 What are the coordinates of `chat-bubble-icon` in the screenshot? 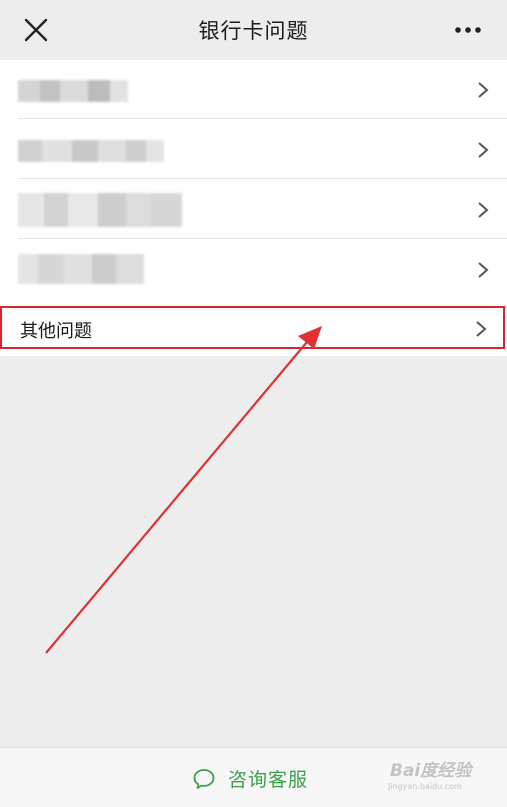 It's located at (204, 778).